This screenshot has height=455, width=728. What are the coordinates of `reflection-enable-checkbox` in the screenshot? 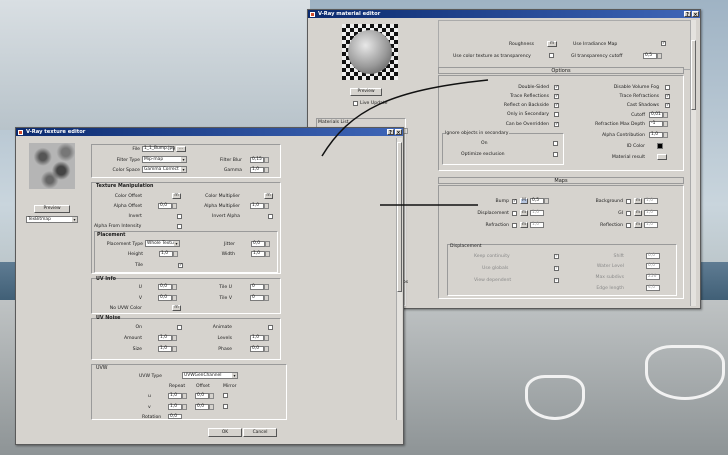 It's located at (628, 225).